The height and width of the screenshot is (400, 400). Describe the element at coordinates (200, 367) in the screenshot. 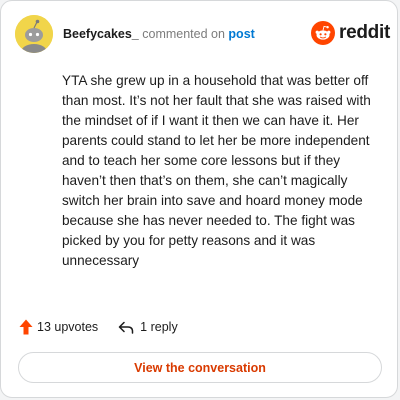

I see `view-conversation-button: View the conversation` at that location.